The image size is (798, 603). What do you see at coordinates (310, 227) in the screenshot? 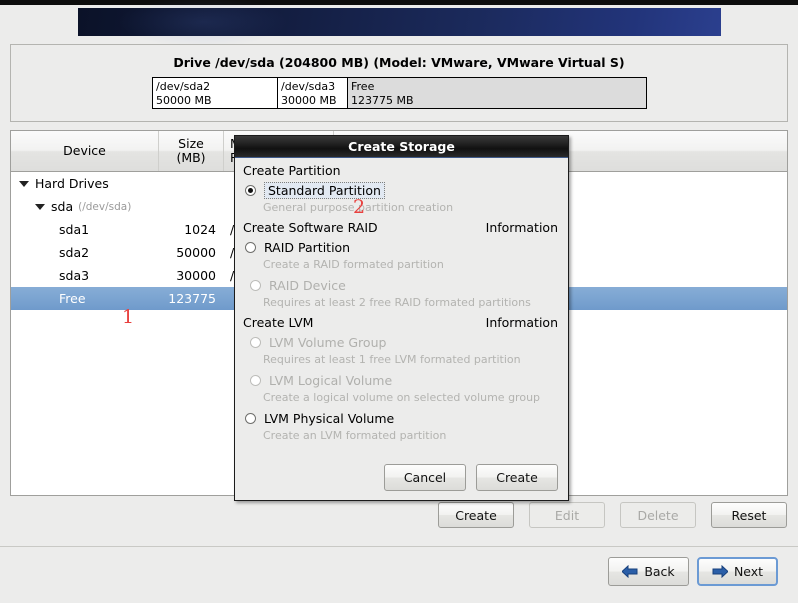
I see `group-heading: Create Software RAID` at bounding box center [310, 227].